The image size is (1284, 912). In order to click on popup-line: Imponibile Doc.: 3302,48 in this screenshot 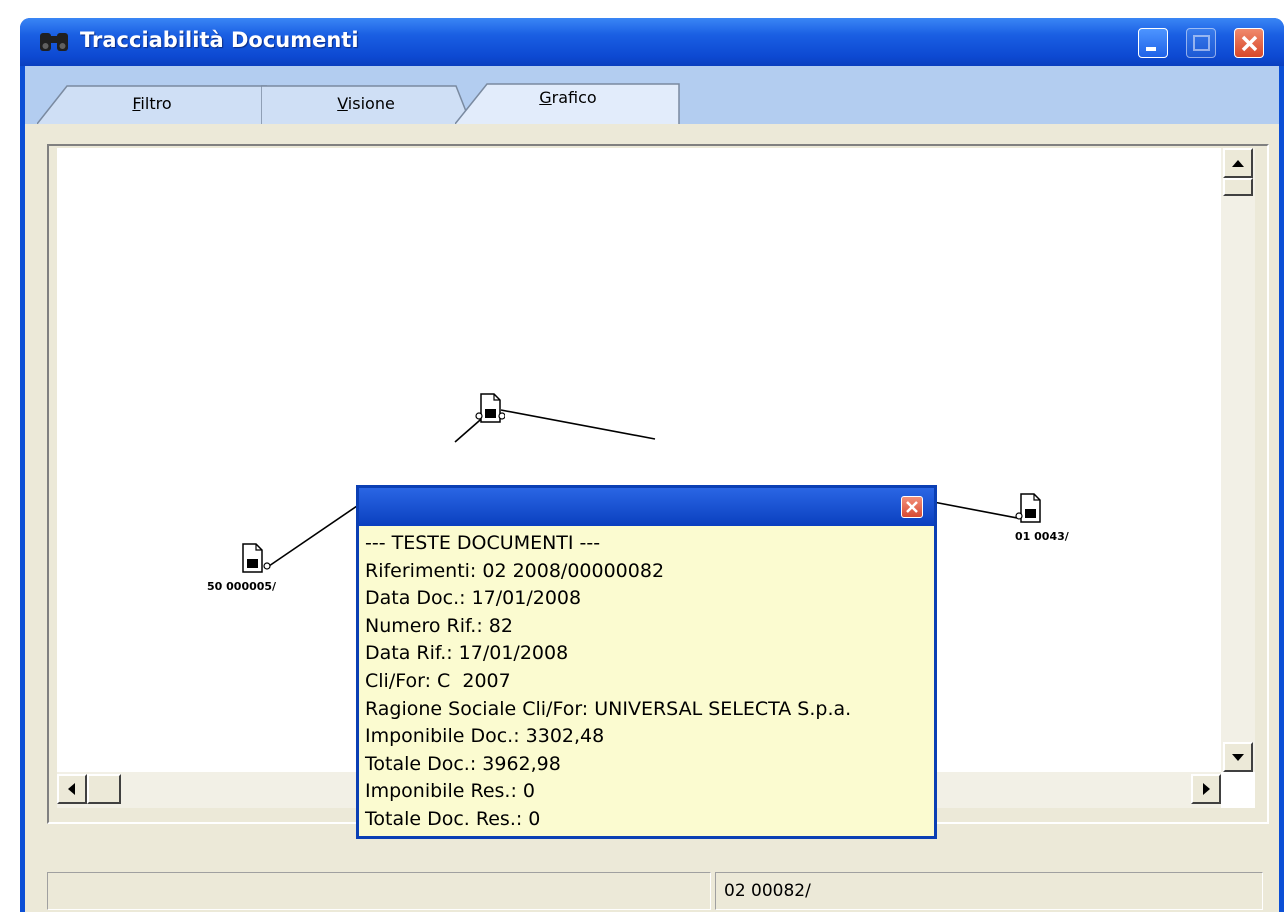, I will do `click(485, 736)`.